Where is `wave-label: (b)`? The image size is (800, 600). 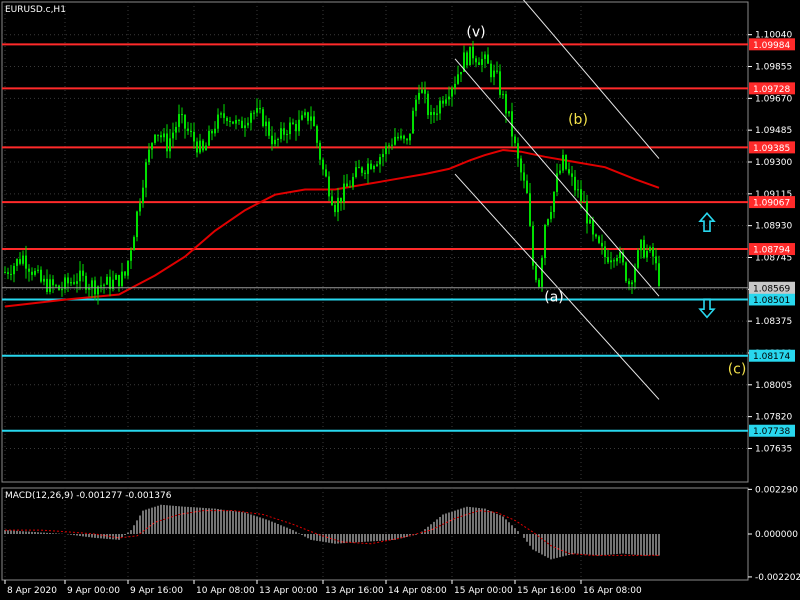
wave-label: (b) is located at coordinates (578, 120).